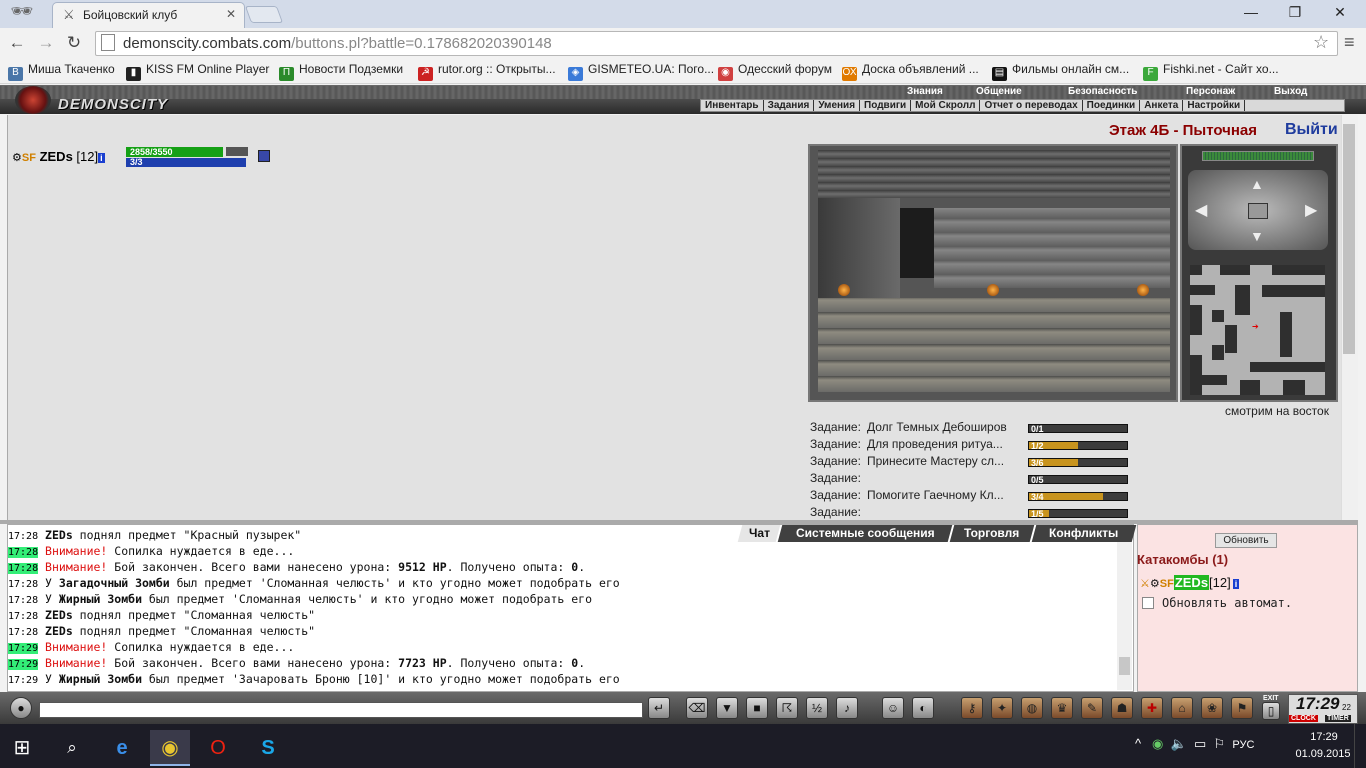 The image size is (1366, 768). What do you see at coordinates (1182, 708) in the screenshot?
I see `shop-icon: ⌂` at bounding box center [1182, 708].